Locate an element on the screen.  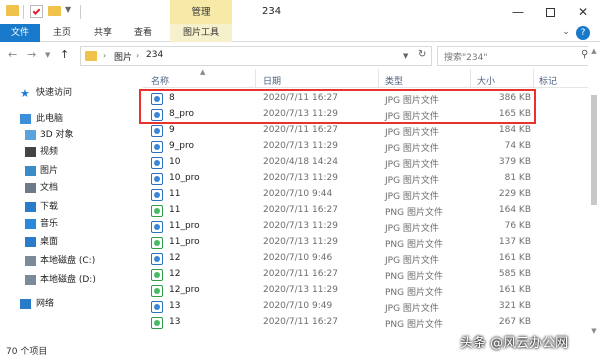
file-date: 2020/7/10 9:44 is located at coordinates (298, 194).